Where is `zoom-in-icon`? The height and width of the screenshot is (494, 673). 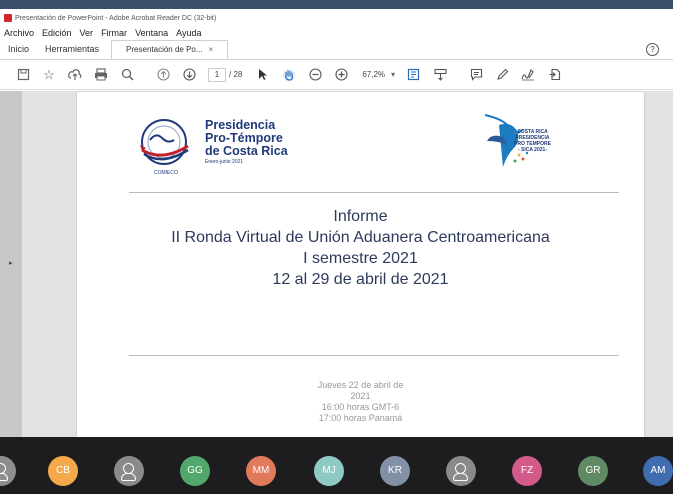
zoom-in-icon is located at coordinates (341, 75).